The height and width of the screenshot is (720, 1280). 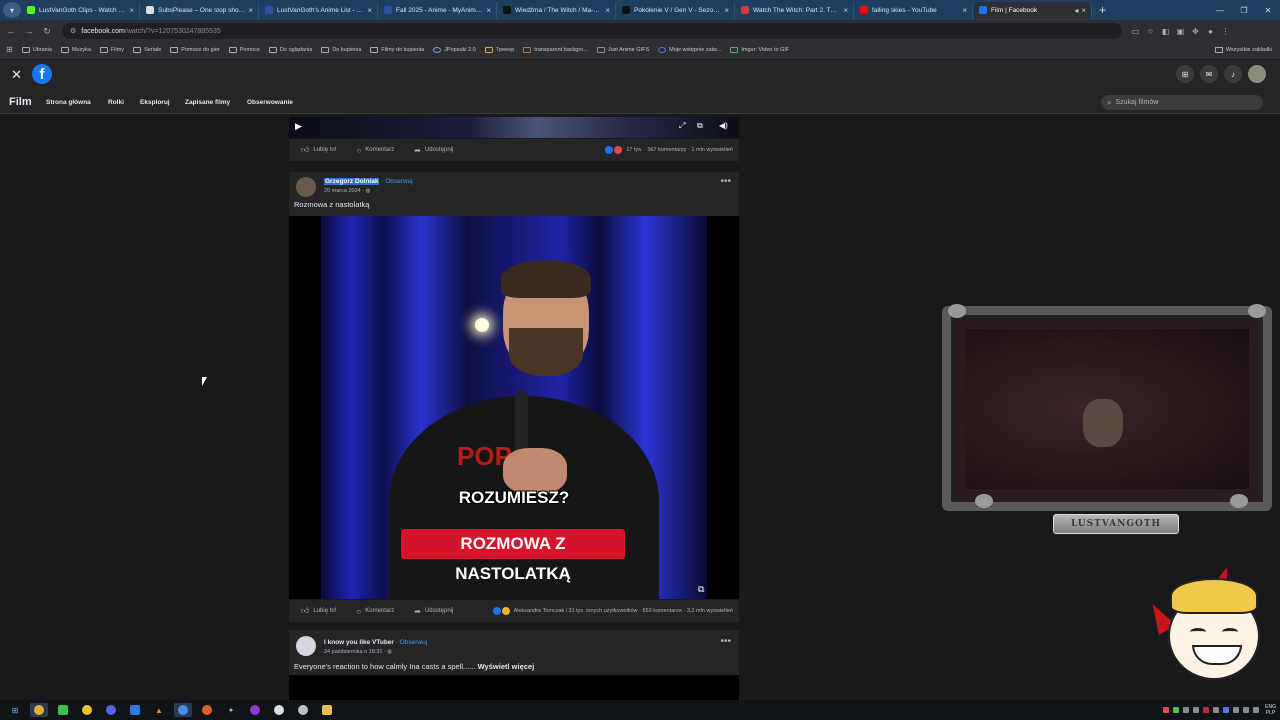 I want to click on vlc-icon: ▲, so click(x=159, y=710).